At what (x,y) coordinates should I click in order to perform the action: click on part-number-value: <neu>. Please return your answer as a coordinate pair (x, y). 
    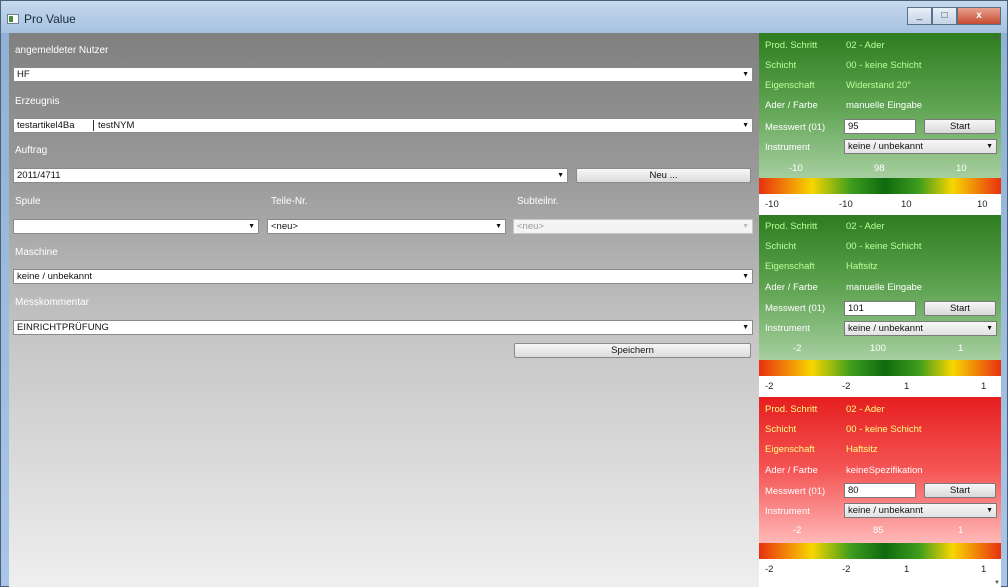
    Looking at the image, I should click on (284, 226).